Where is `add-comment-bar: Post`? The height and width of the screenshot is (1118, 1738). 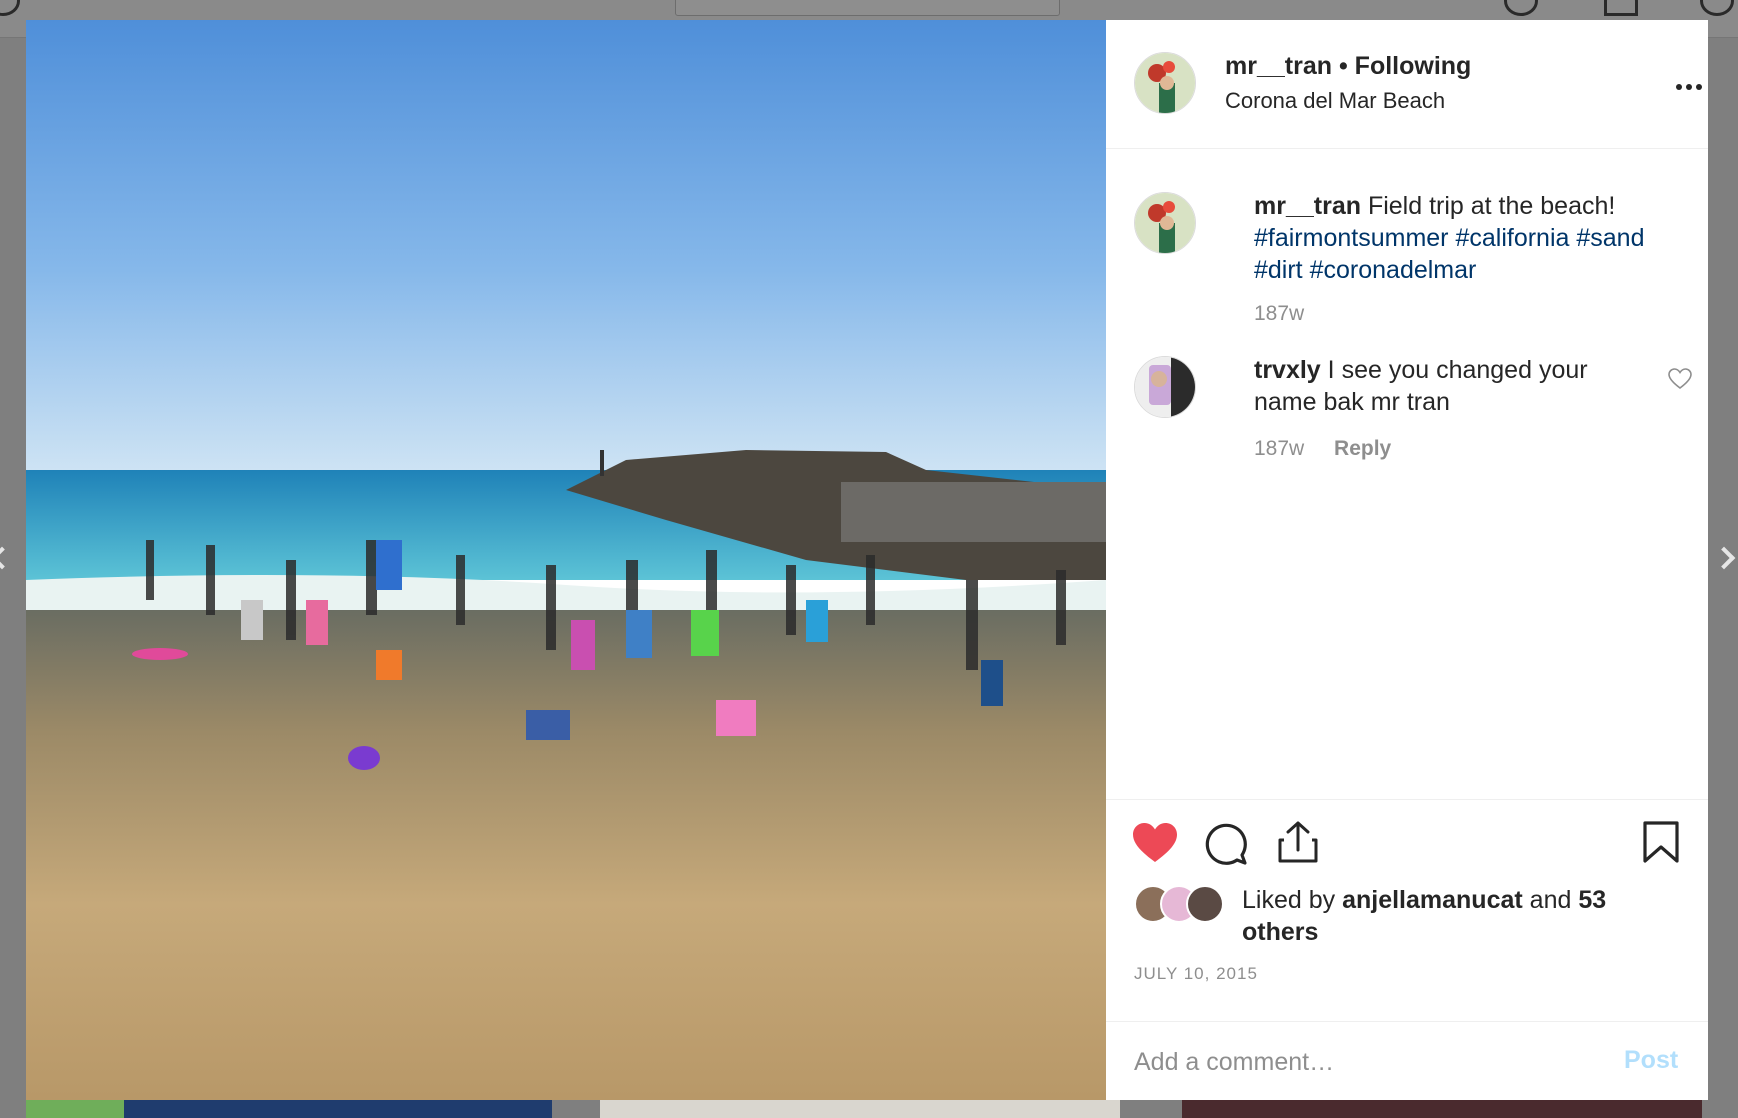 add-comment-bar: Post is located at coordinates (1407, 1060).